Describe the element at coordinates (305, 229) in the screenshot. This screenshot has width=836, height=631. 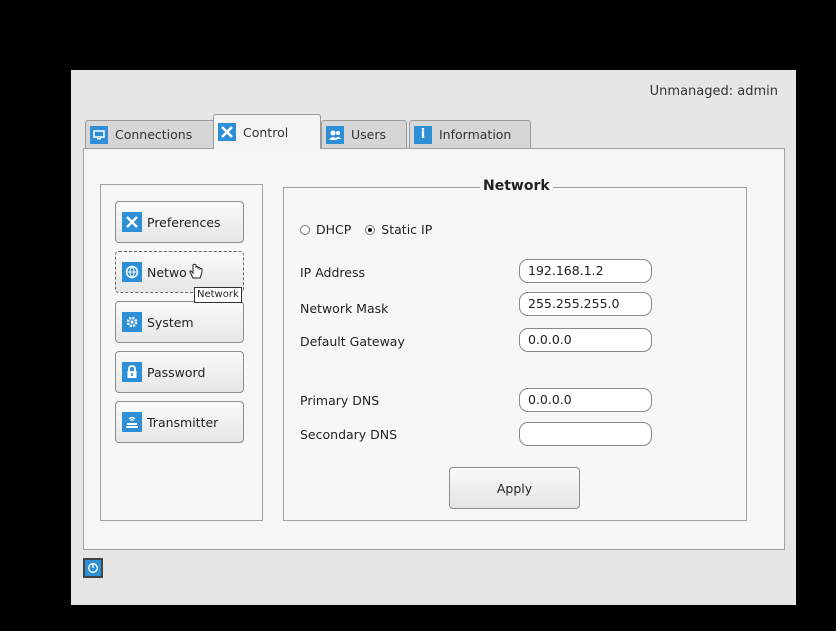
I see `dhcp-radio` at that location.